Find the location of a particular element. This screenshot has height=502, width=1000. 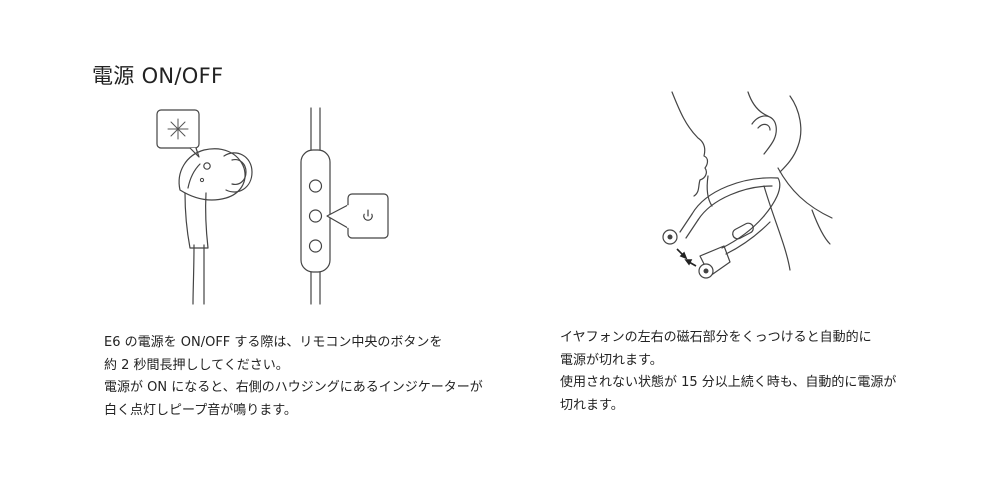

text-line: 切れます。 is located at coordinates (592, 405).